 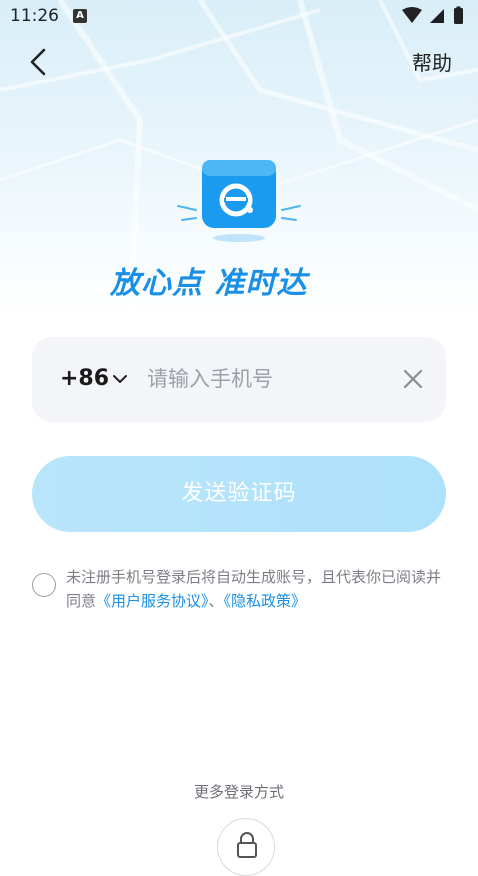 What do you see at coordinates (239, 17) in the screenshot?
I see `status-bar: 11:26 A` at bounding box center [239, 17].